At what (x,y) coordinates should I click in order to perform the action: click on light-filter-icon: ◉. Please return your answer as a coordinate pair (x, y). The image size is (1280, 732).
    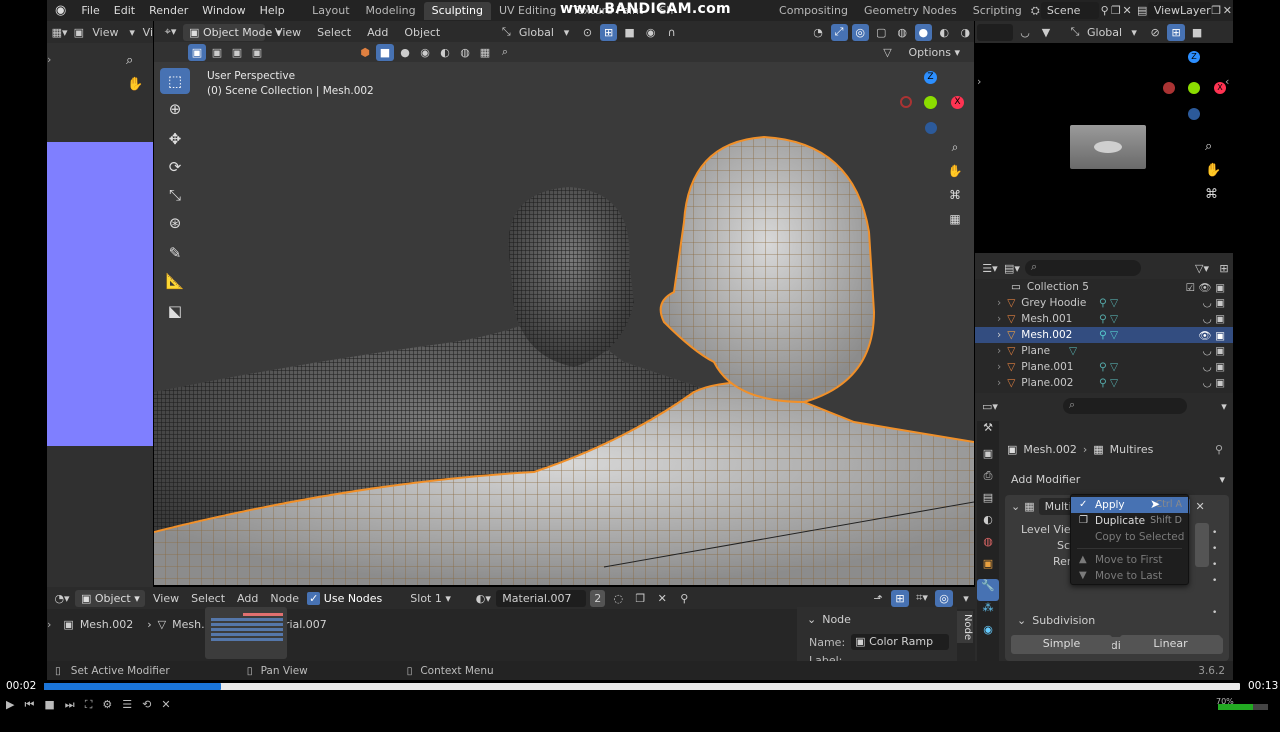
    Looking at the image, I should click on (425, 52).